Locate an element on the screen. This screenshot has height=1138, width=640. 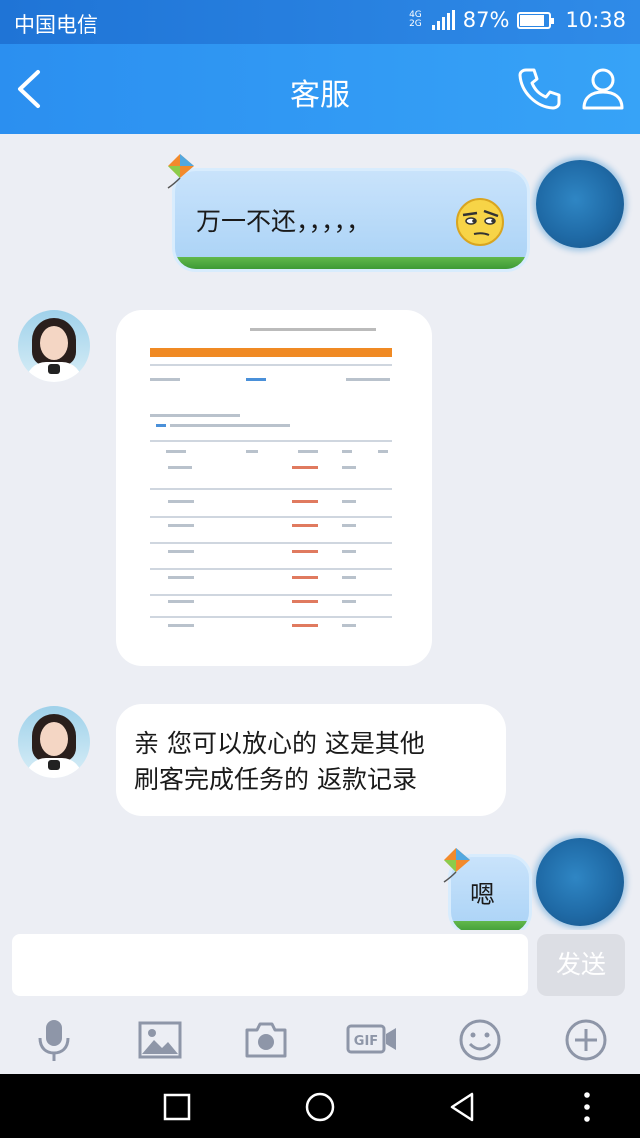
grass-decoration is located at coordinates (351, 263).